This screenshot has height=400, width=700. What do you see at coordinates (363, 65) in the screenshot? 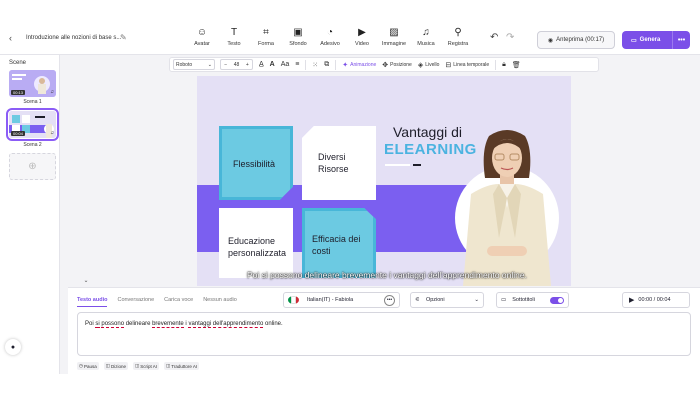
I see `animation-button: Animazione` at bounding box center [363, 65].